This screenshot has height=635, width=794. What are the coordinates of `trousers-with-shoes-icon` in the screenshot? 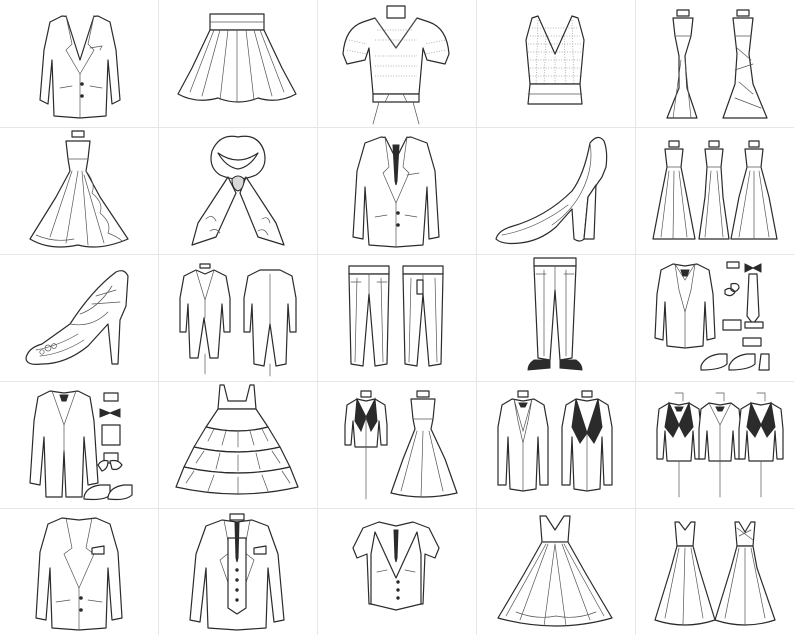 It's located at (555, 317).